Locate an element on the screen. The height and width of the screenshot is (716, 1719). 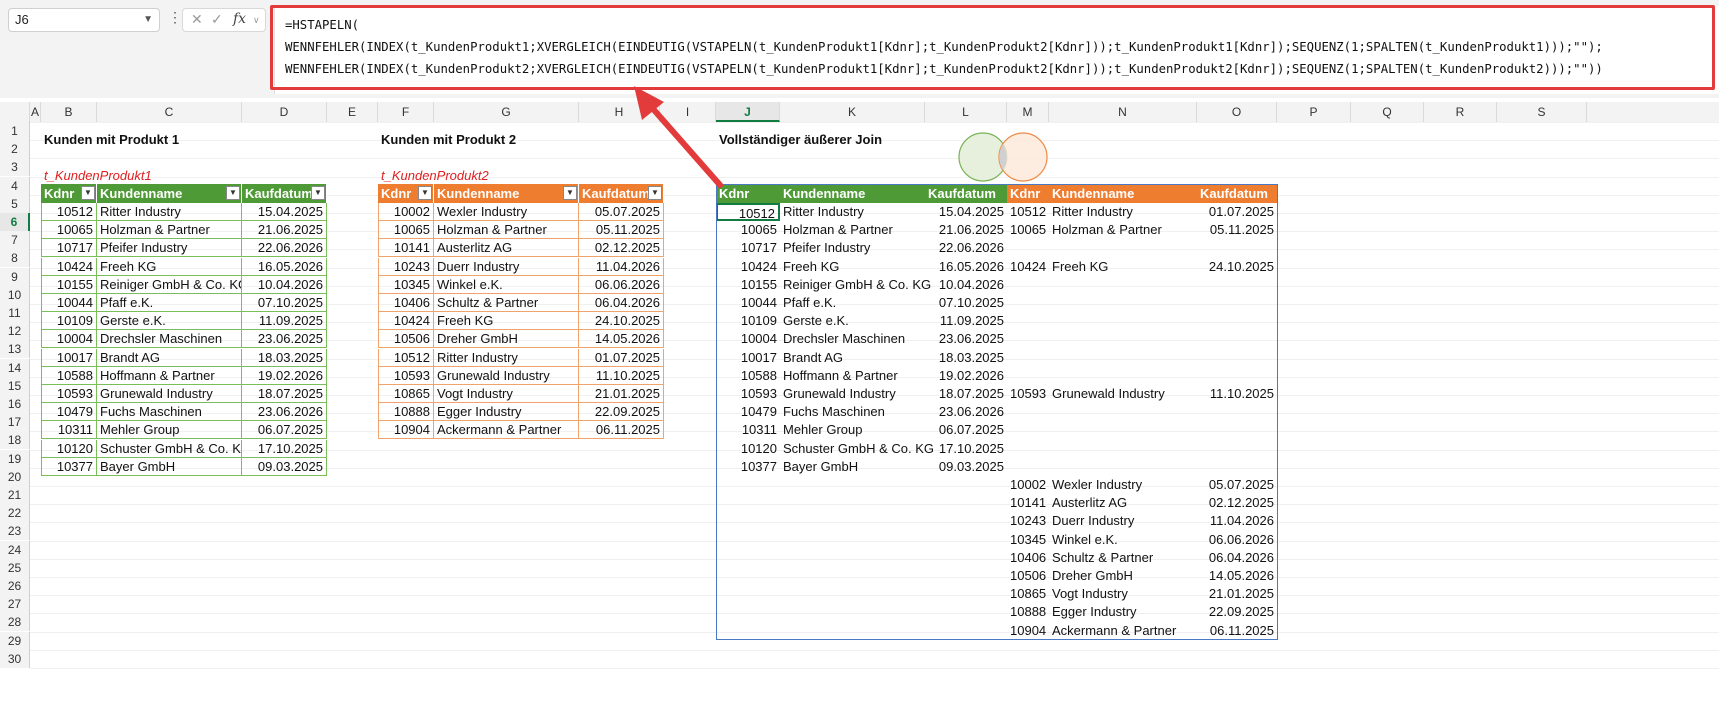
row-header-8: 8 is located at coordinates (15, 258).